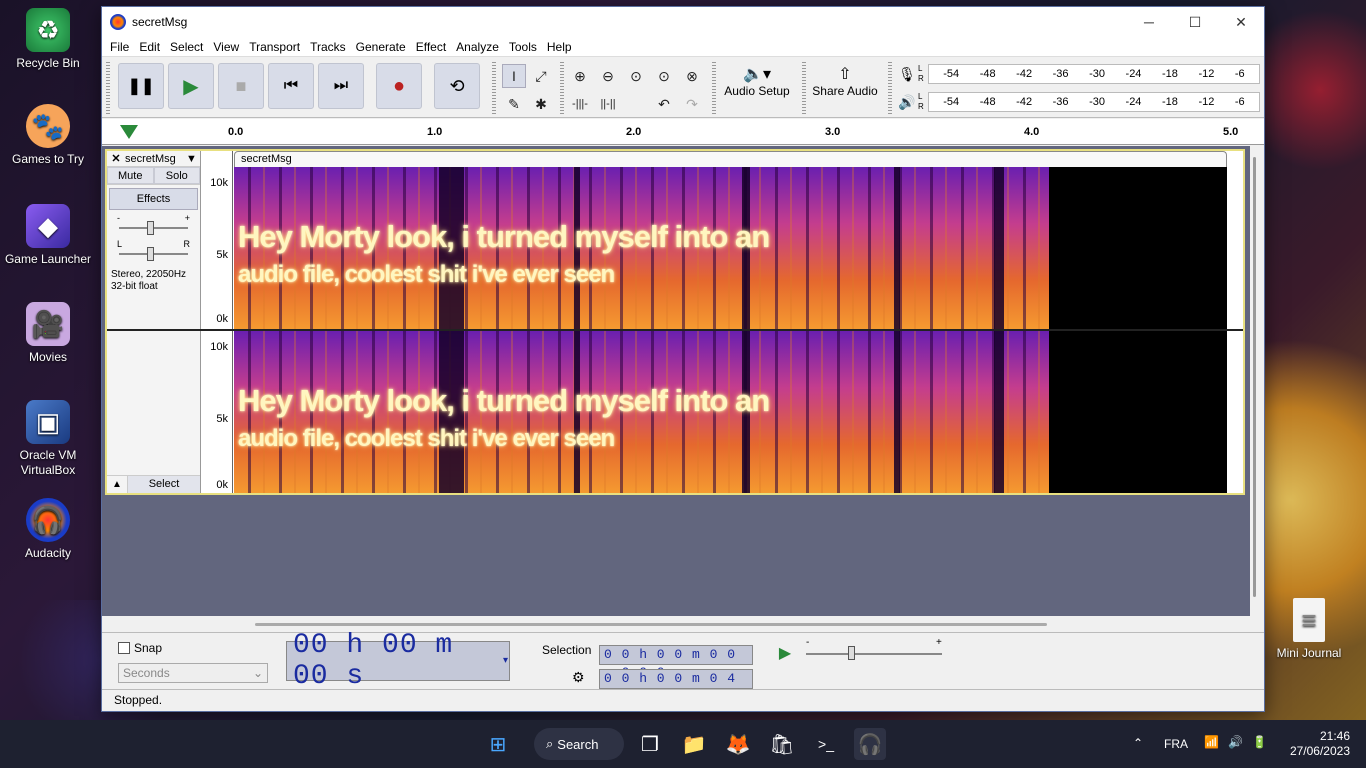 The image size is (1366, 768). Describe the element at coordinates (1094, 74) in the screenshot. I see `record-meter-scale: -54 -48 -42 -36 -30 -24 -18 -12 -6` at that location.